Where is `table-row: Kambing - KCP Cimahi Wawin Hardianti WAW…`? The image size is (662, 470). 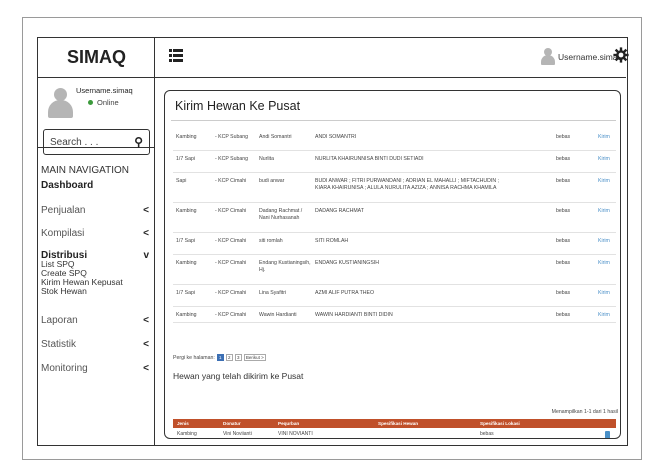
table-row: Kambing - KCP Cimahi Wawin Hardianti WAW… is located at coordinates (394, 315).